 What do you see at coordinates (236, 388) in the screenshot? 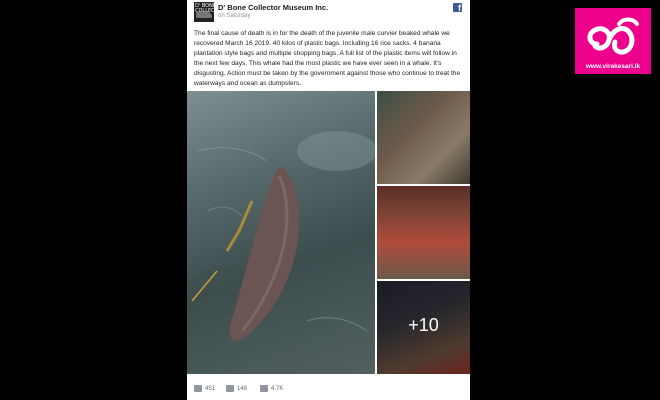
I see `comments: 148` at bounding box center [236, 388].